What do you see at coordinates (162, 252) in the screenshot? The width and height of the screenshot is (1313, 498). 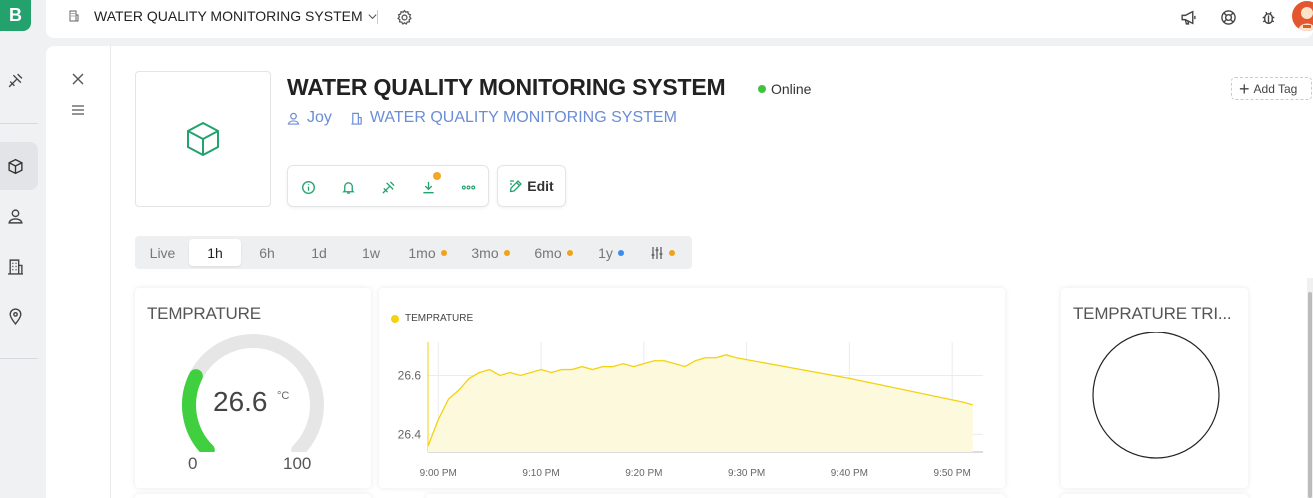 I see `range-live: Live` at bounding box center [162, 252].